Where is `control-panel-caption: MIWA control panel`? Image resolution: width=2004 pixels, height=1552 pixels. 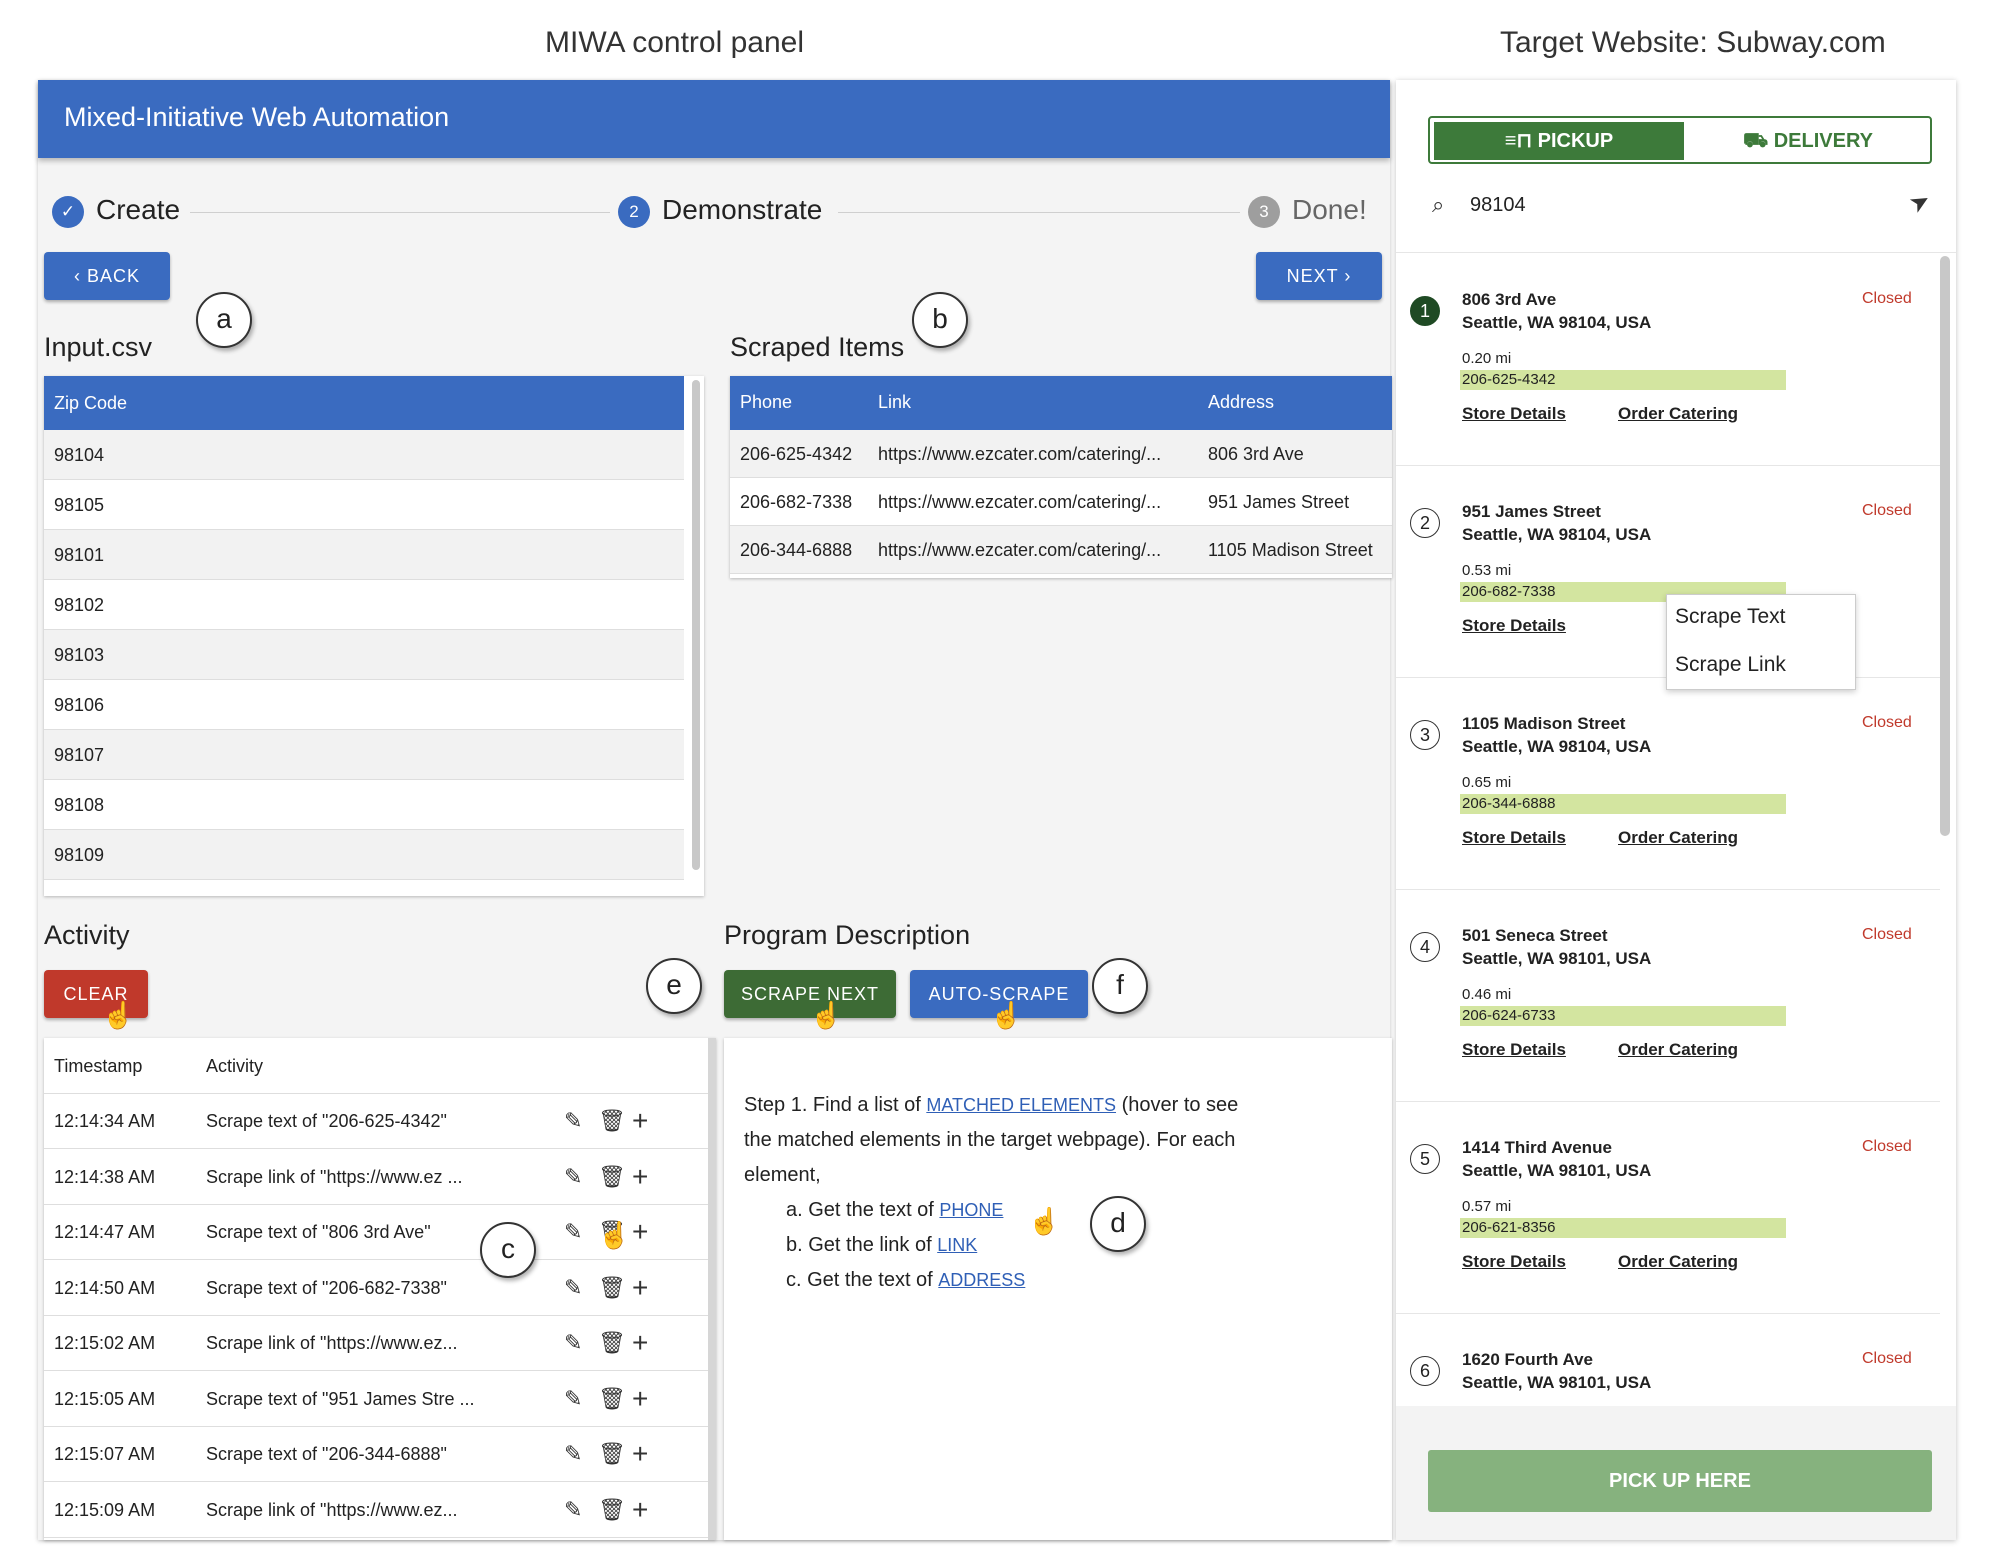 control-panel-caption: MIWA control panel is located at coordinates (674, 42).